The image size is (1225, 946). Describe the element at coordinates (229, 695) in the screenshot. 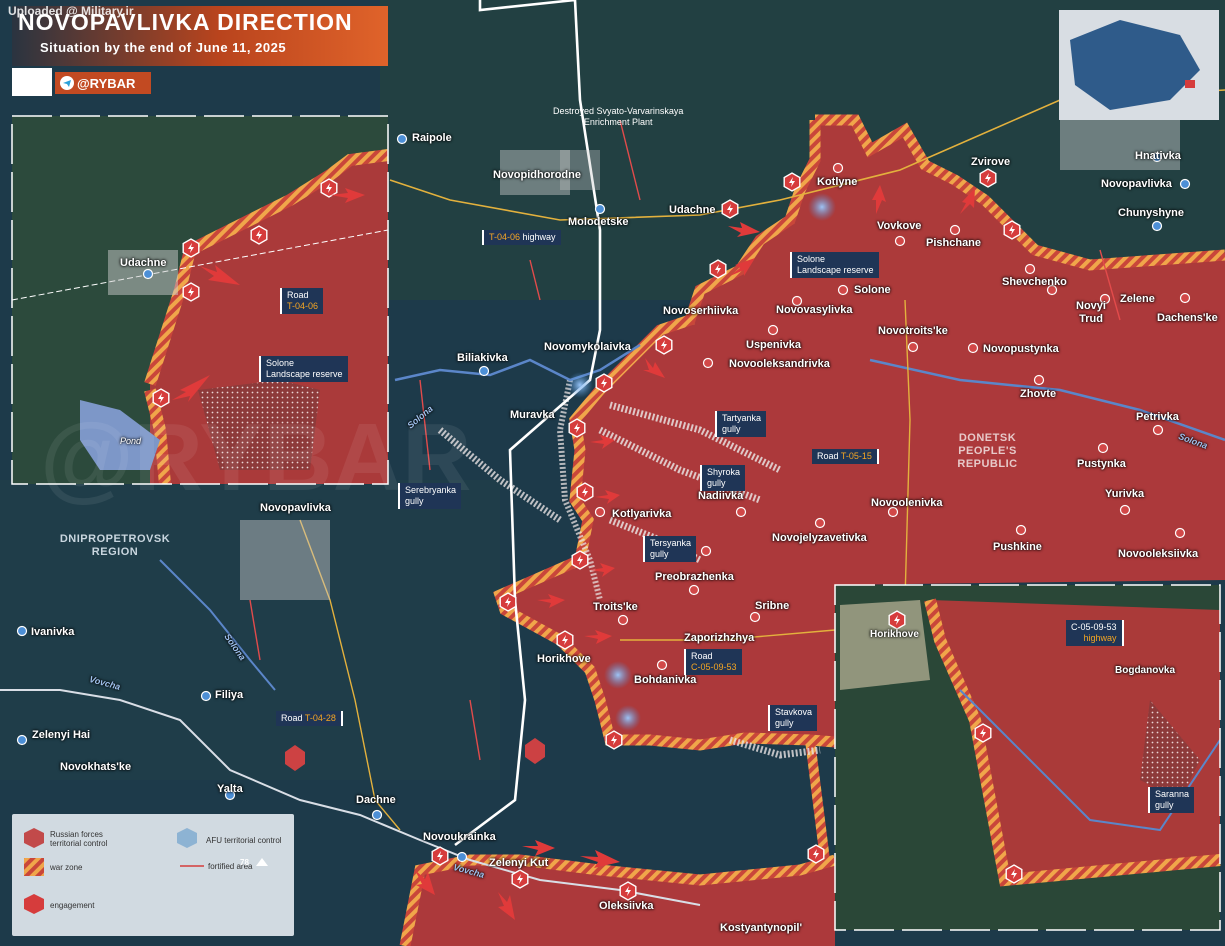

I see `settlement-filiya: Filiya` at that location.